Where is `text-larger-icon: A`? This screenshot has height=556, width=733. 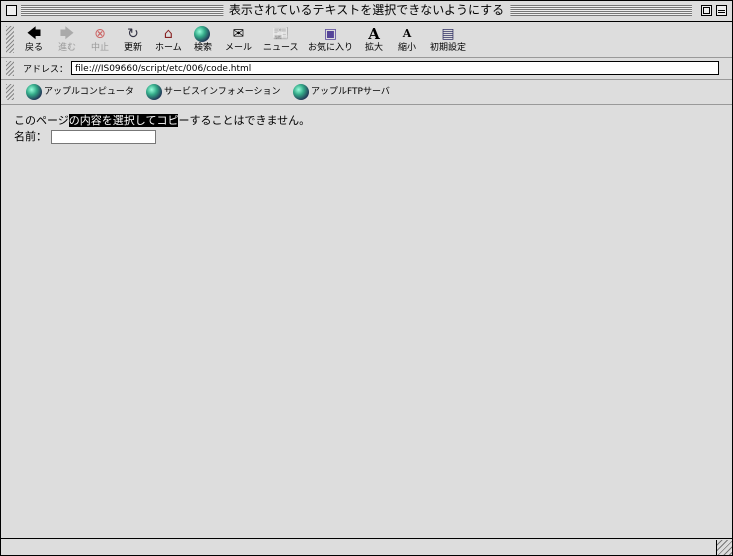
text-larger-icon: A is located at coordinates (374, 34).